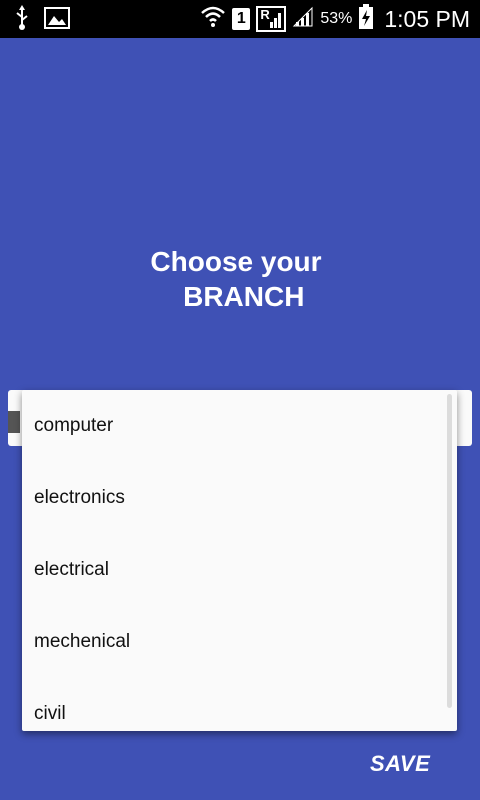 The image size is (480, 800). I want to click on status-bar: 1 R 53% 1:05 PM, so click(240, 19).